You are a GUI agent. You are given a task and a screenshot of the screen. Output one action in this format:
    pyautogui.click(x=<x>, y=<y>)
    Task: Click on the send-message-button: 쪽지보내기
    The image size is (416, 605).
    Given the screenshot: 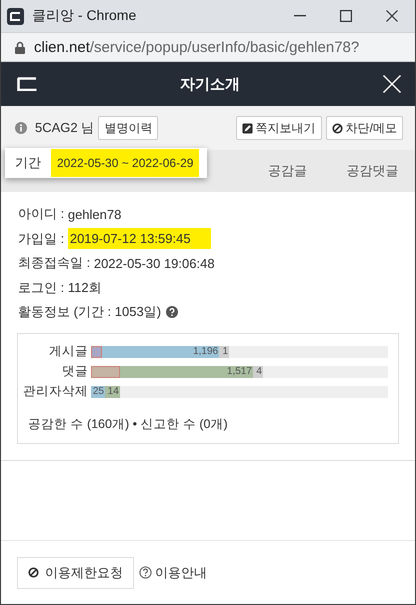 What is the action you would take?
    pyautogui.click(x=279, y=128)
    